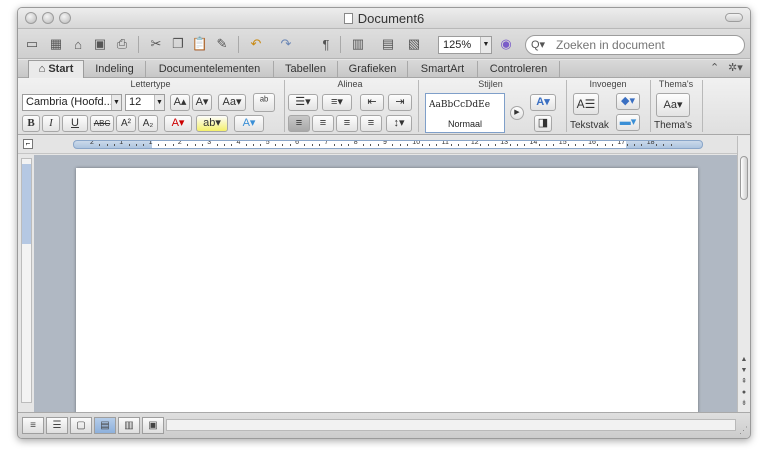 This screenshot has width=768, height=463. Describe the element at coordinates (299, 123) in the screenshot. I see `align-left-button: ≡` at that location.